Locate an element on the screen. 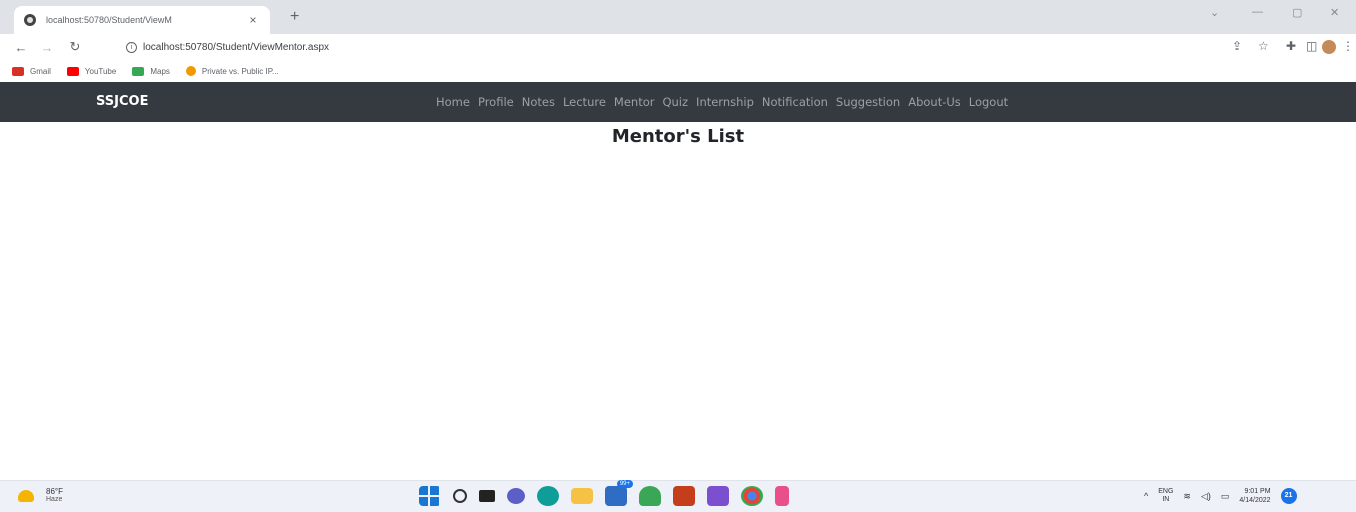 The image size is (1356, 512). info-icon: i is located at coordinates (131, 47).